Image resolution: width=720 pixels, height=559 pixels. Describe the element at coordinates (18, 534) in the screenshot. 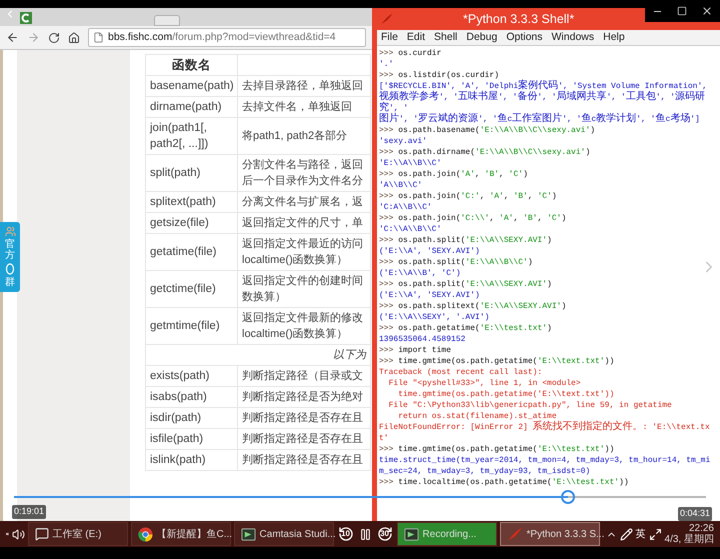

I see `volume-icon` at that location.